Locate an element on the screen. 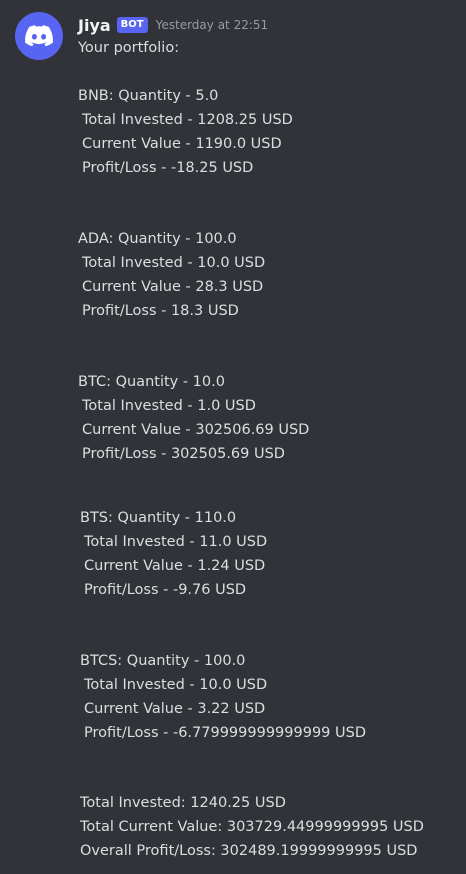 The image size is (466, 874). summary-total-invested: Total Invested: 1240.25 USD is located at coordinates (183, 803).